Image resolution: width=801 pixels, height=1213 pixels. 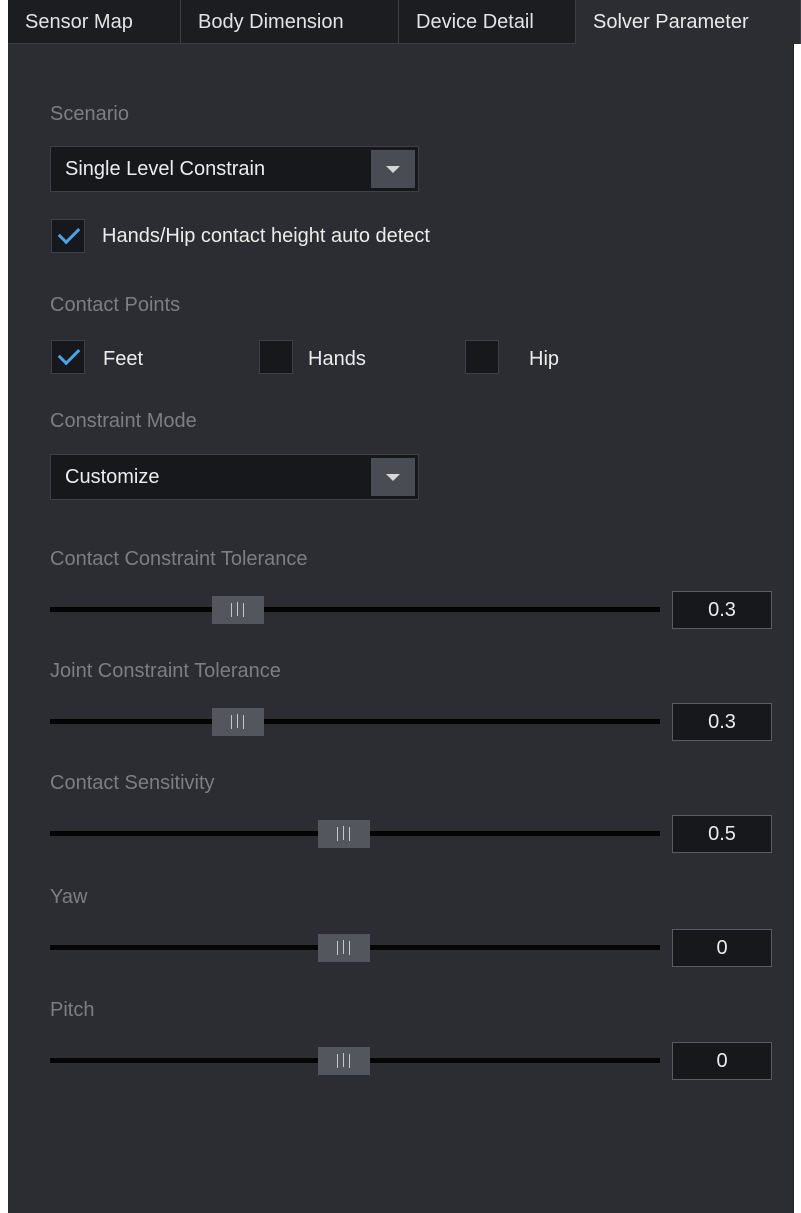 What do you see at coordinates (123, 359) in the screenshot?
I see `feet-label: Feet` at bounding box center [123, 359].